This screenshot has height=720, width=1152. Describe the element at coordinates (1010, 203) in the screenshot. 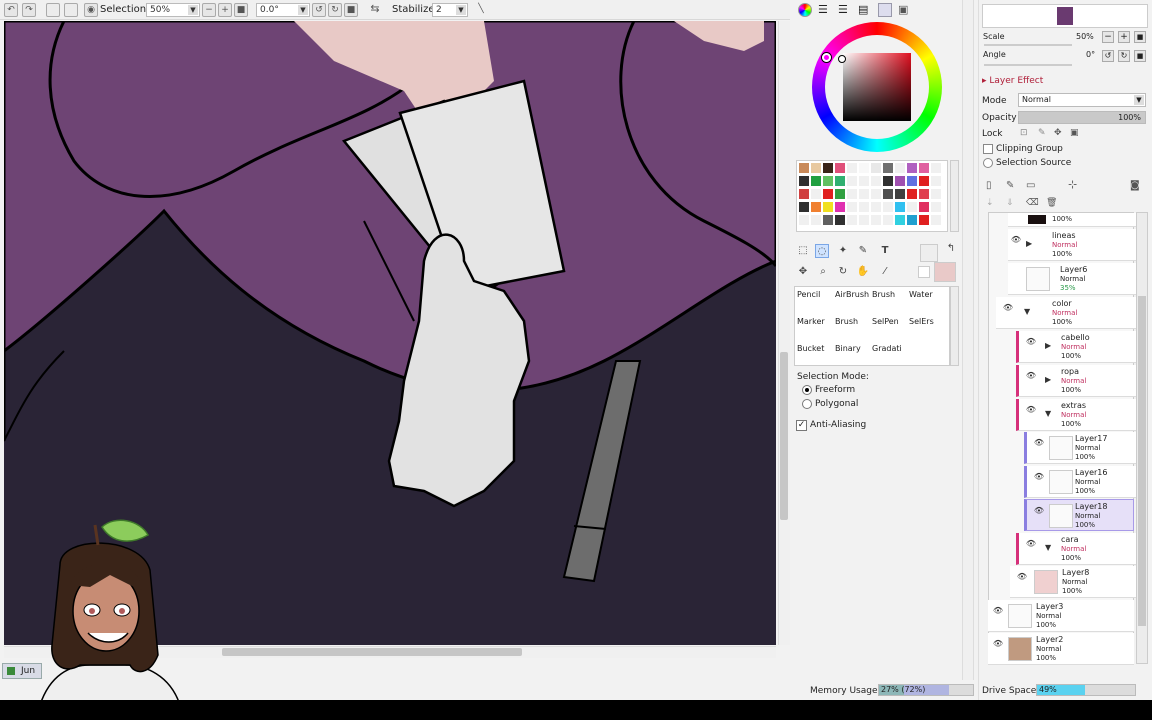

I see `merge-down-icon: ⇓` at that location.